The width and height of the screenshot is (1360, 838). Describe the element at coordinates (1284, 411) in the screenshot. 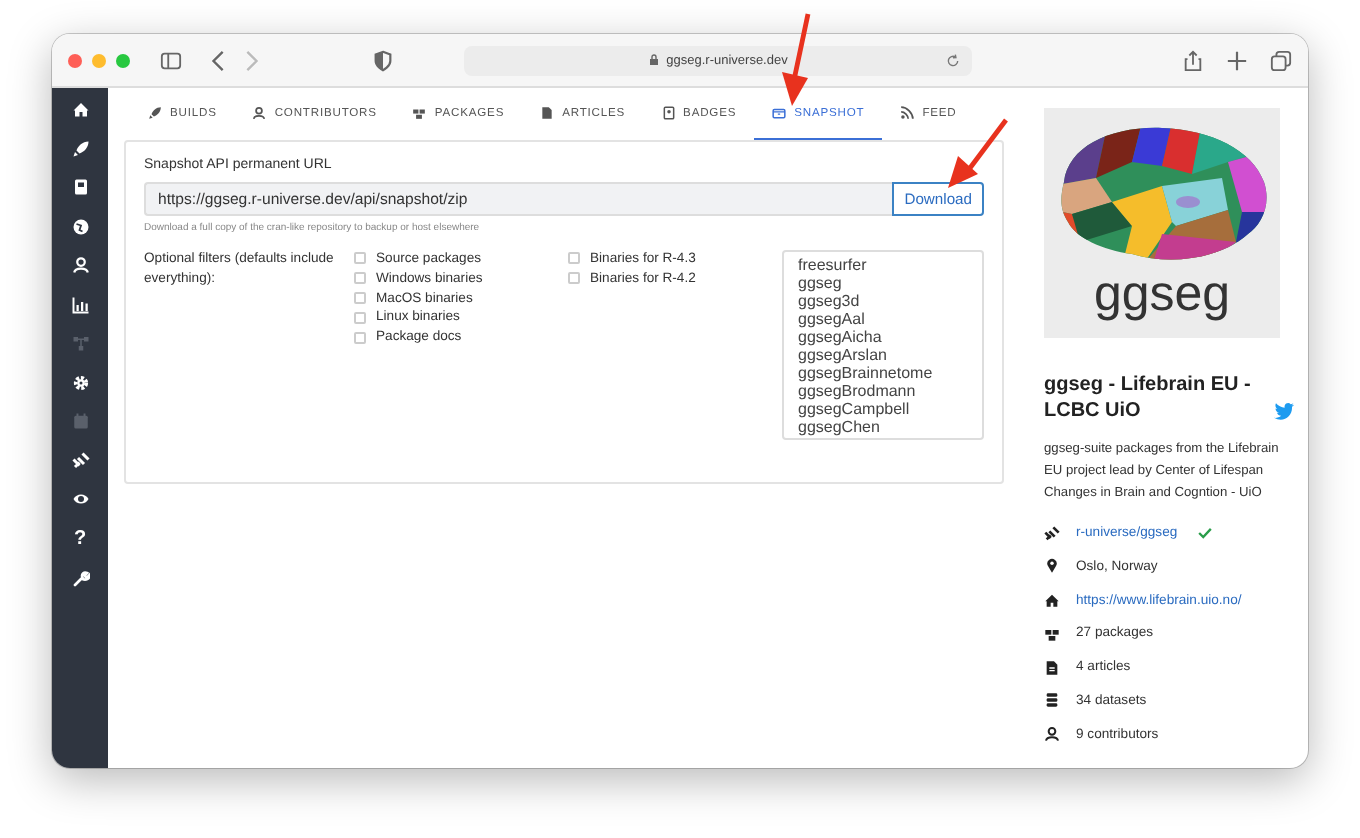

I see `bird-icon` at that location.